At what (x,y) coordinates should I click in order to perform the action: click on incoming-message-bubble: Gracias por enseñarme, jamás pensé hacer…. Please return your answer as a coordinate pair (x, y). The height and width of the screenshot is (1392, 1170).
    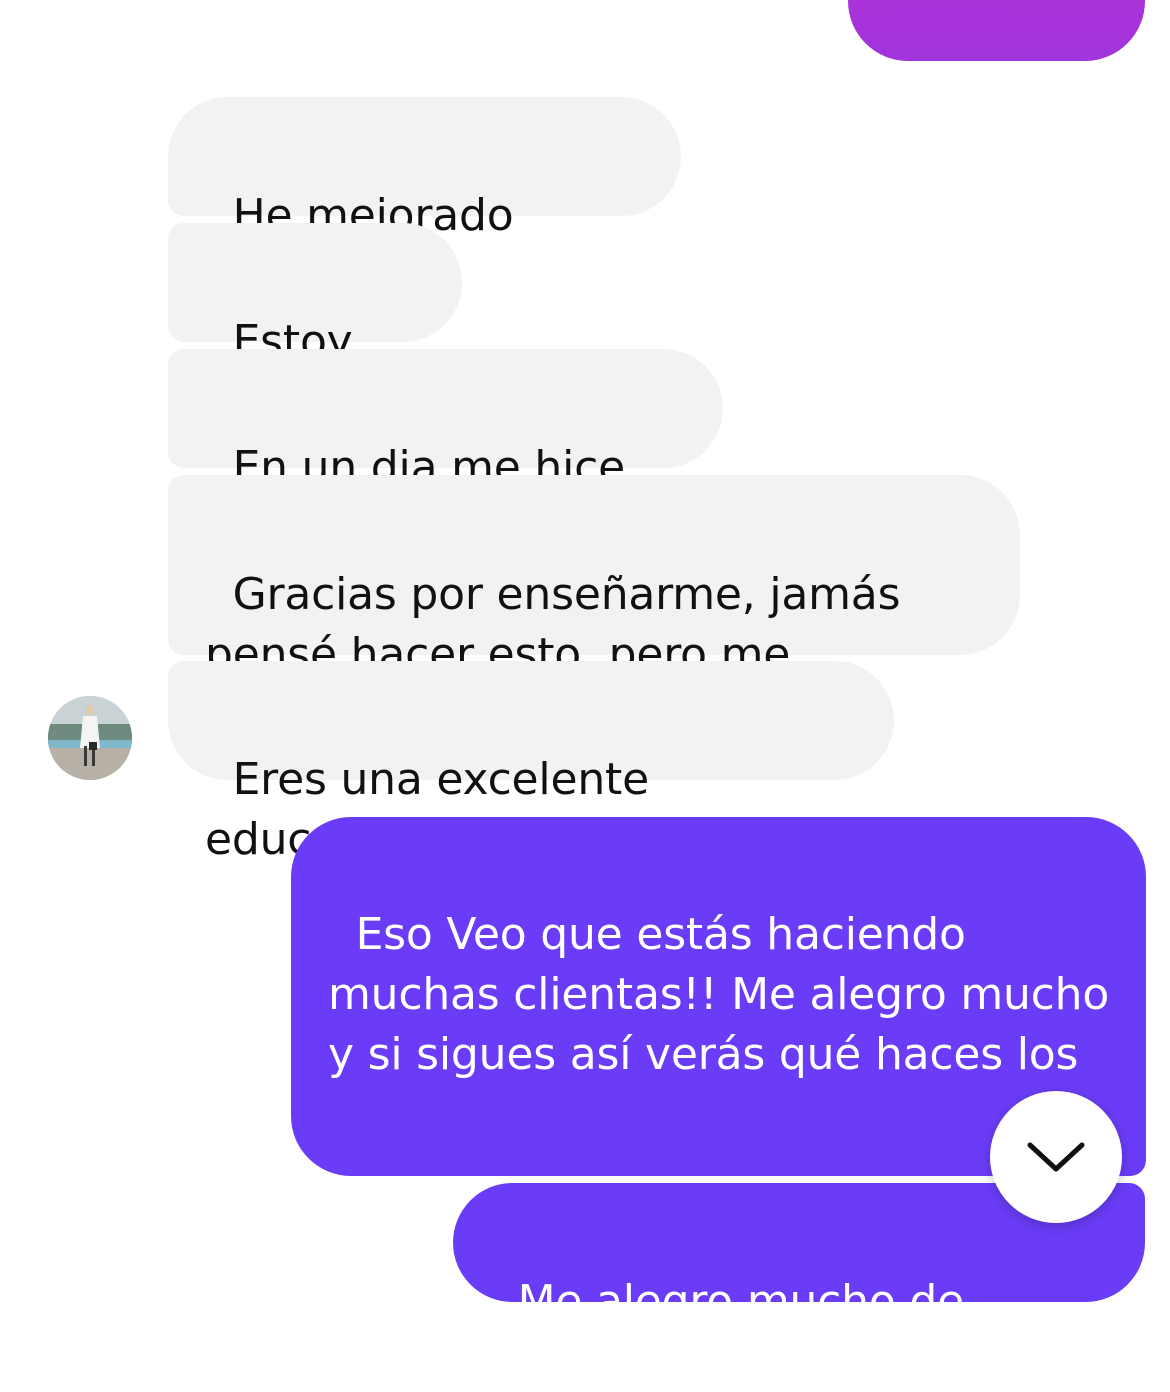
    Looking at the image, I should click on (594, 607).